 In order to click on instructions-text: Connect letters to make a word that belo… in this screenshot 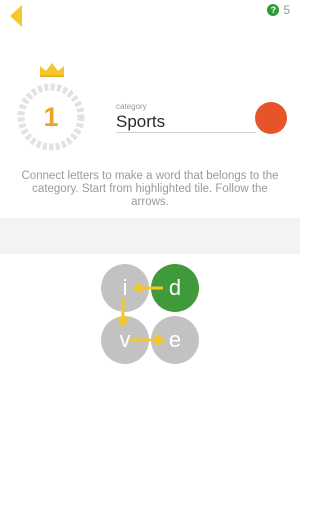, I will do `click(150, 189)`.